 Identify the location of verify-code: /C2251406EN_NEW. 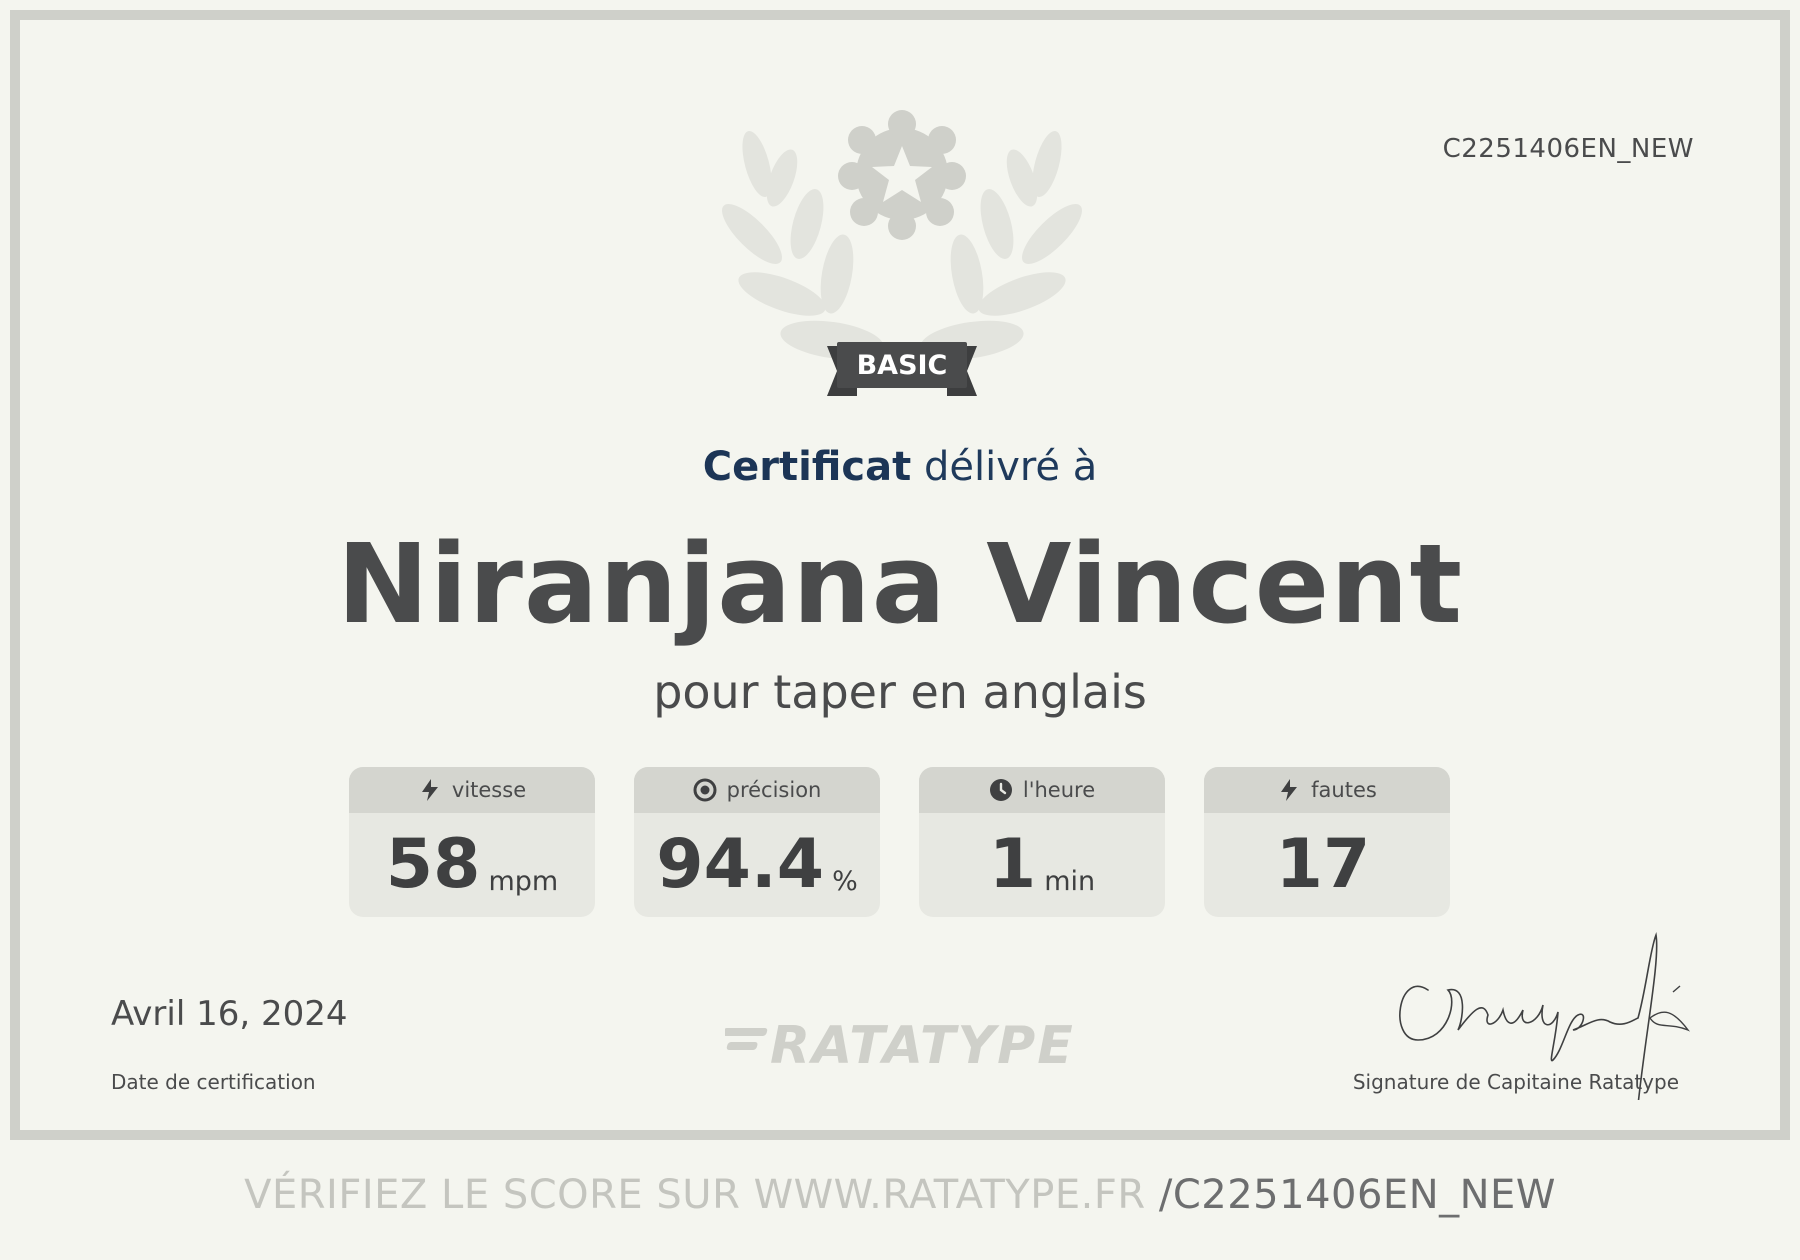
(1357, 1195).